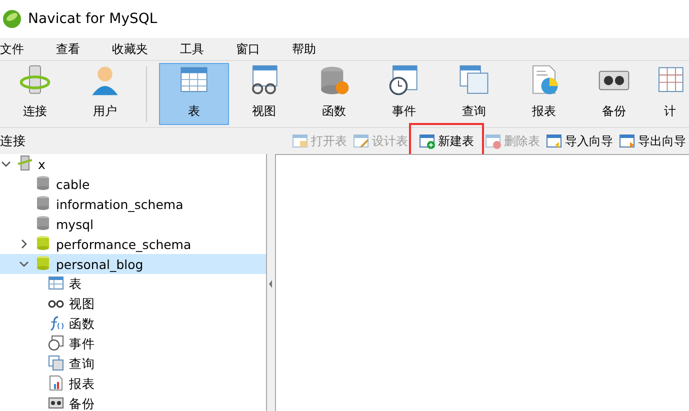 This screenshot has width=689, height=411. Describe the element at coordinates (105, 94) in the screenshot. I see `toolbar-button: 用户` at that location.